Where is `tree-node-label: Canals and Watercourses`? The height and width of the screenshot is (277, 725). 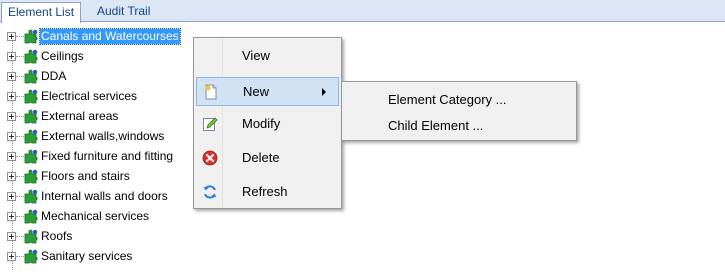 tree-node-label: Canals and Watercourses is located at coordinates (110, 36).